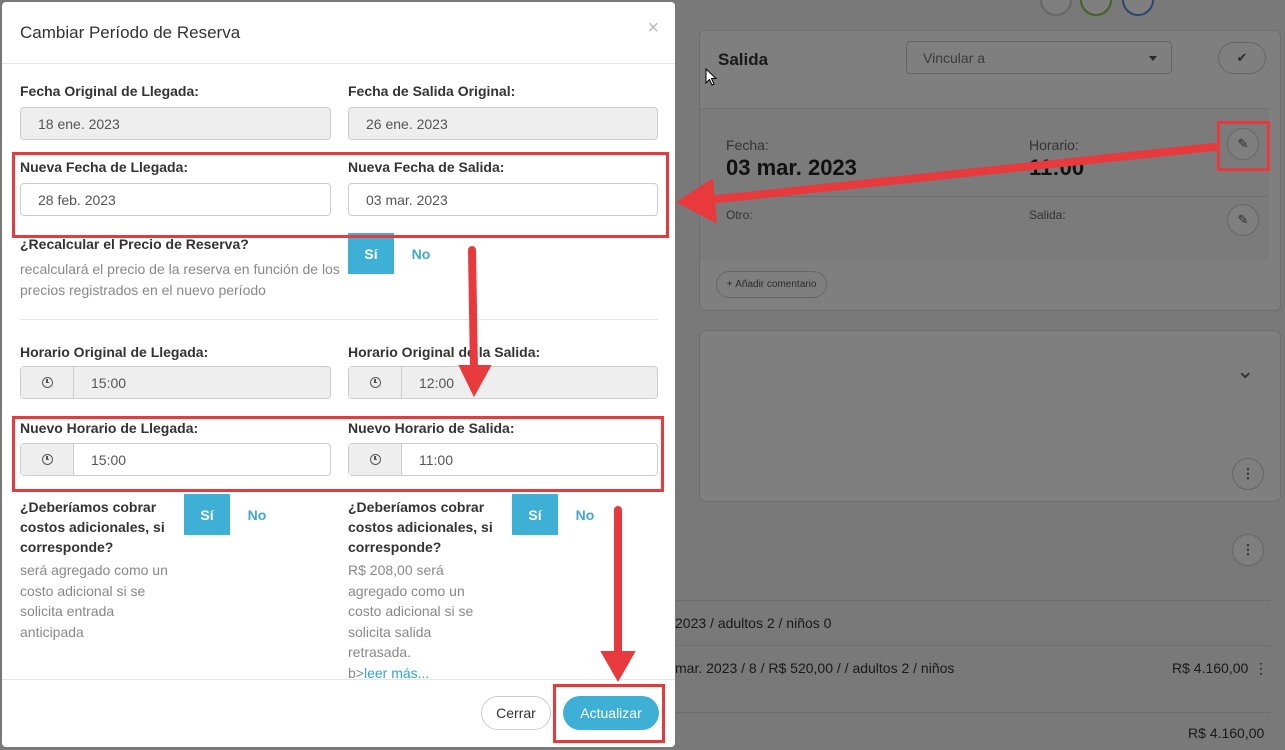  What do you see at coordinates (961, 173) in the screenshot?
I see `annotation-arrow-left` at bounding box center [961, 173].